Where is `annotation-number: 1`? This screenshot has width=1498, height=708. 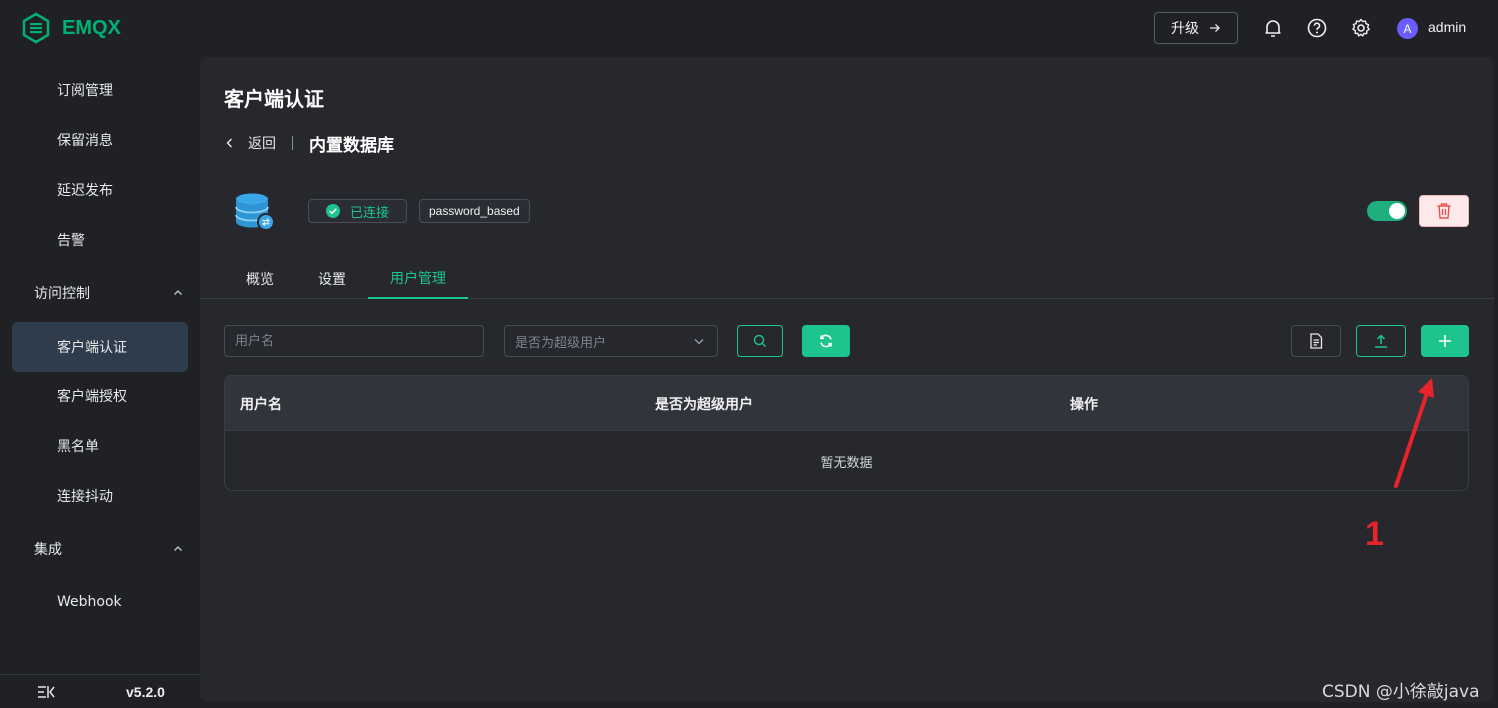
annotation-number: 1 is located at coordinates (1374, 534).